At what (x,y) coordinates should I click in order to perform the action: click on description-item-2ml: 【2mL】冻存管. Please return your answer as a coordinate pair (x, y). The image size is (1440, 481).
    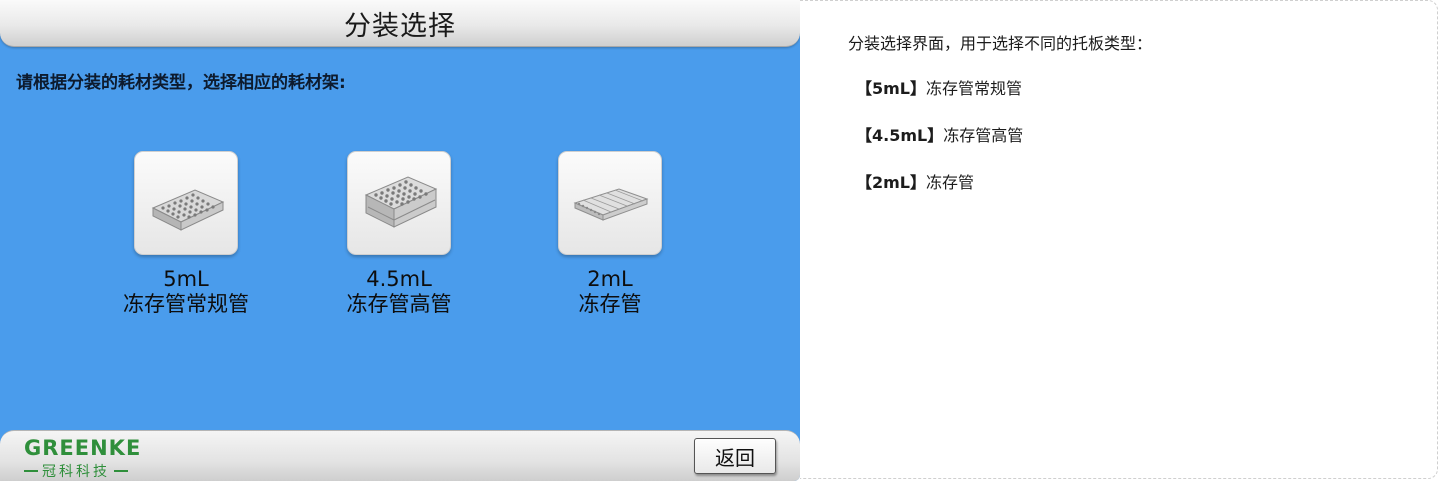
    Looking at the image, I should click on (915, 181).